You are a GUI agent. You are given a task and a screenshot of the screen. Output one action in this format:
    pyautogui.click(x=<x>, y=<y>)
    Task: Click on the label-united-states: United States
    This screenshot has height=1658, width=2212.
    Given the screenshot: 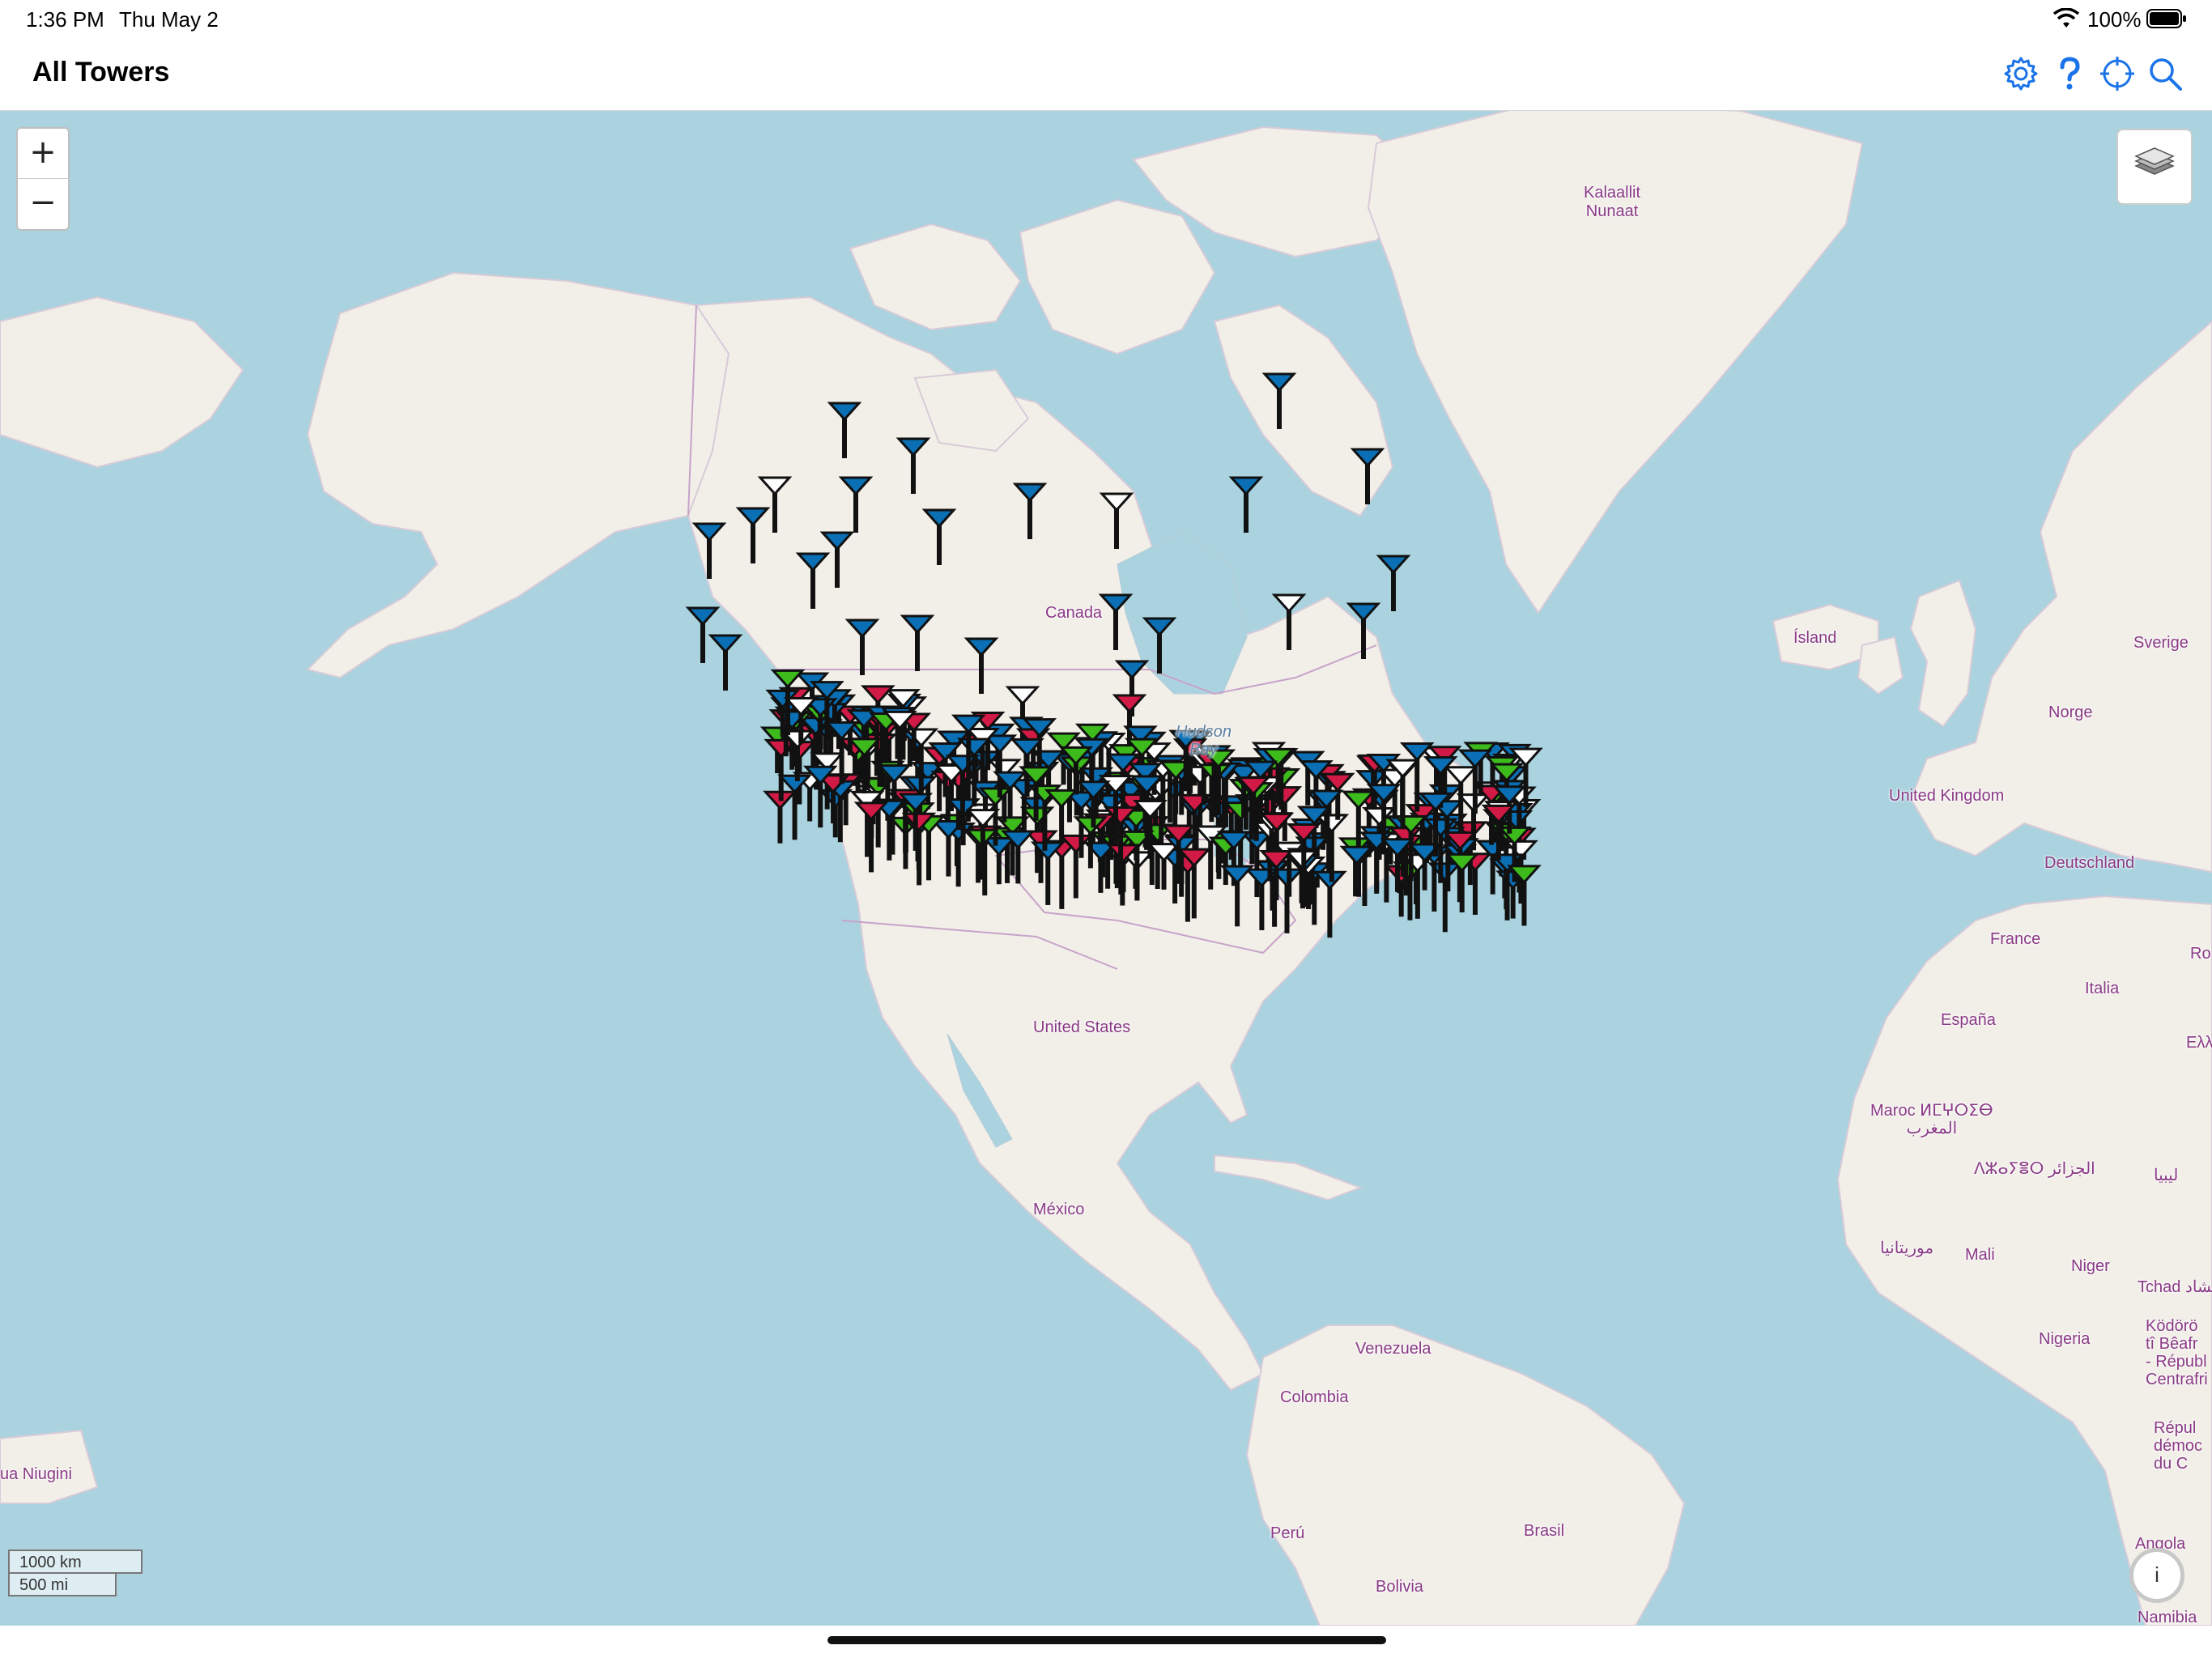 What is the action you would take?
    pyautogui.click(x=1082, y=1027)
    